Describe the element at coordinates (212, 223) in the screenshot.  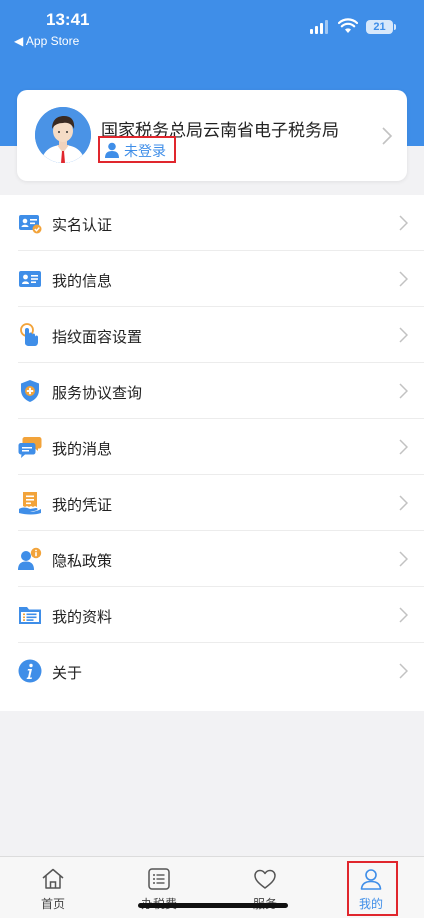
I see `menu-item-real-name-auth: 实名认证` at that location.